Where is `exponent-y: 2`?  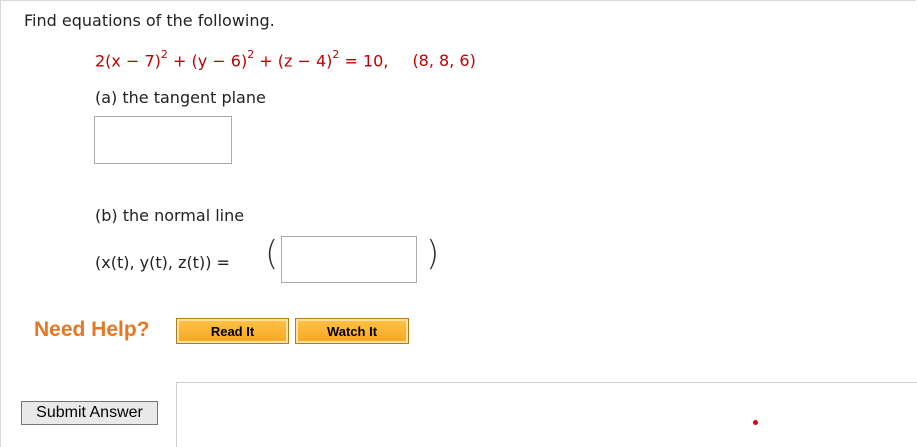 exponent-y: 2 is located at coordinates (251, 54).